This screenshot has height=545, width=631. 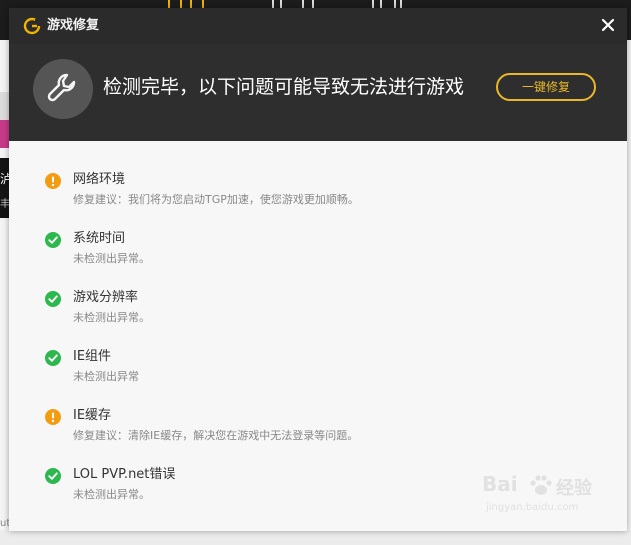 What do you see at coordinates (574, 488) in the screenshot?
I see `watermark-brand-suffix: 经验` at bounding box center [574, 488].